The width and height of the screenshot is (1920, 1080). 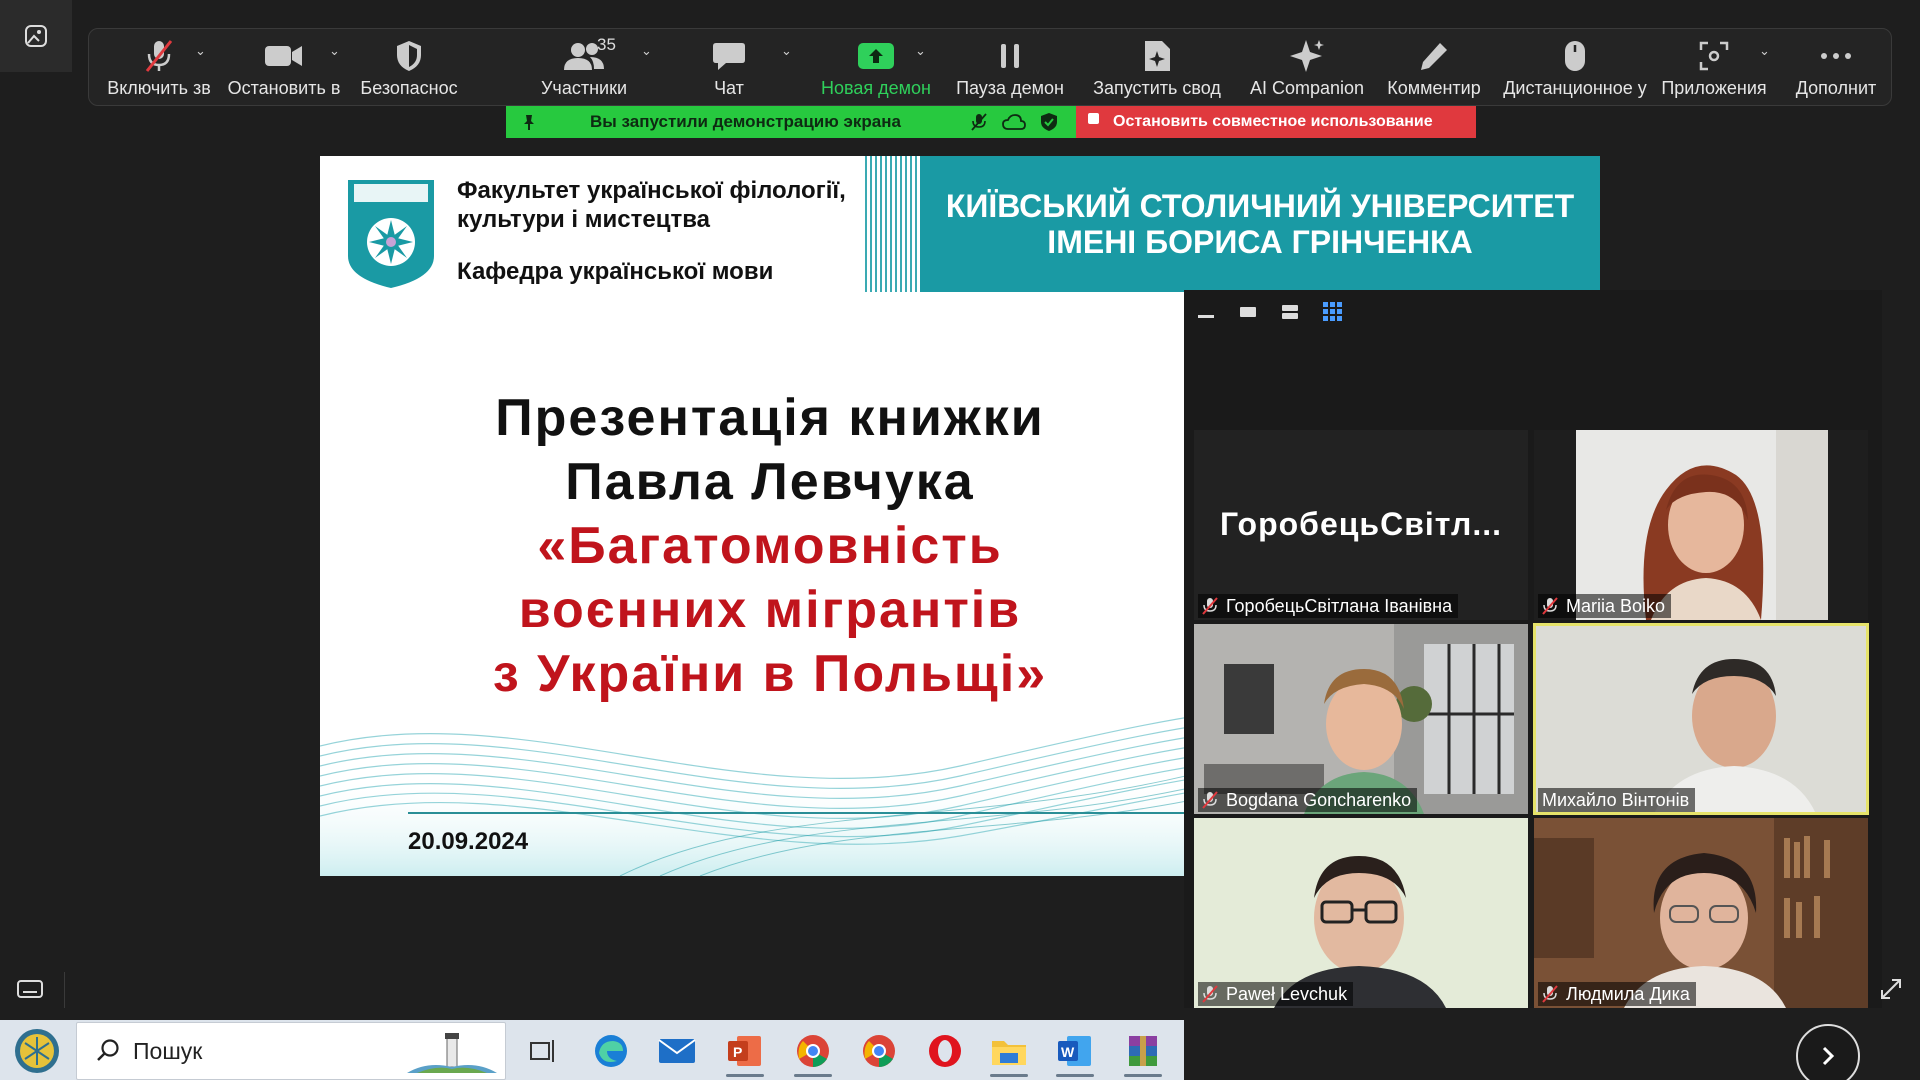 I want to click on more-button: Дополнит, so click(x=1836, y=68).